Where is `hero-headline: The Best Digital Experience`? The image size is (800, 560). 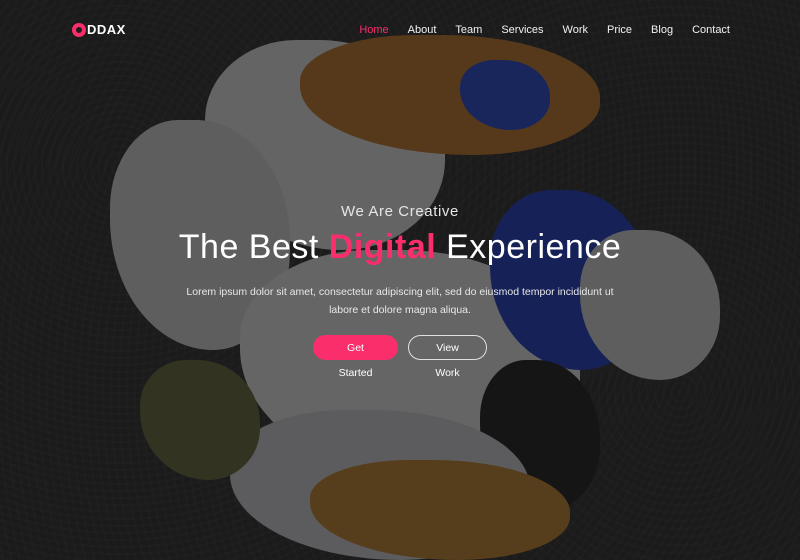
hero-headline: The Best Digital Experience is located at coordinates (400, 247).